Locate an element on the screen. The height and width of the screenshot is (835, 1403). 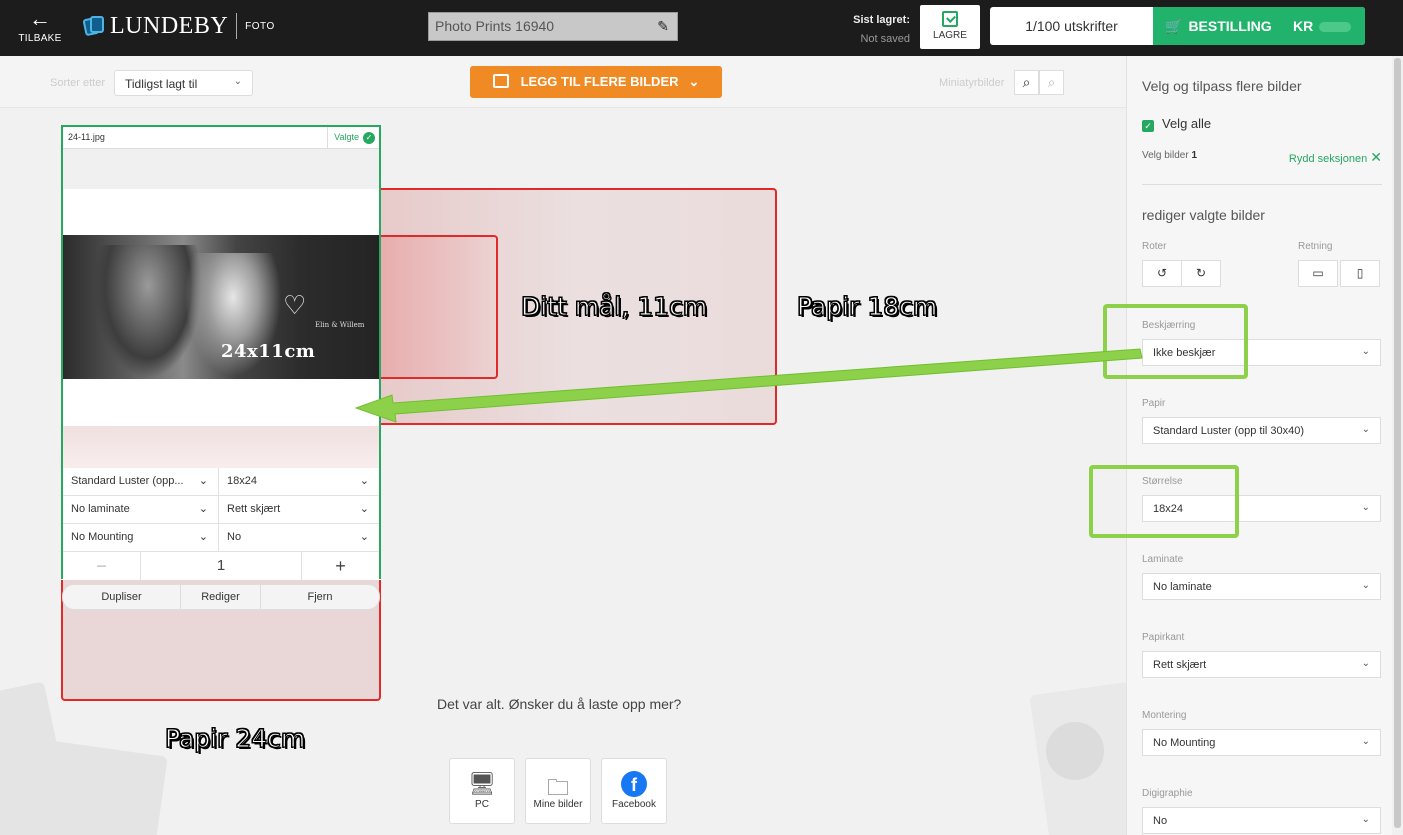
rotate-left-icon: ↺ is located at coordinates (1162, 273).